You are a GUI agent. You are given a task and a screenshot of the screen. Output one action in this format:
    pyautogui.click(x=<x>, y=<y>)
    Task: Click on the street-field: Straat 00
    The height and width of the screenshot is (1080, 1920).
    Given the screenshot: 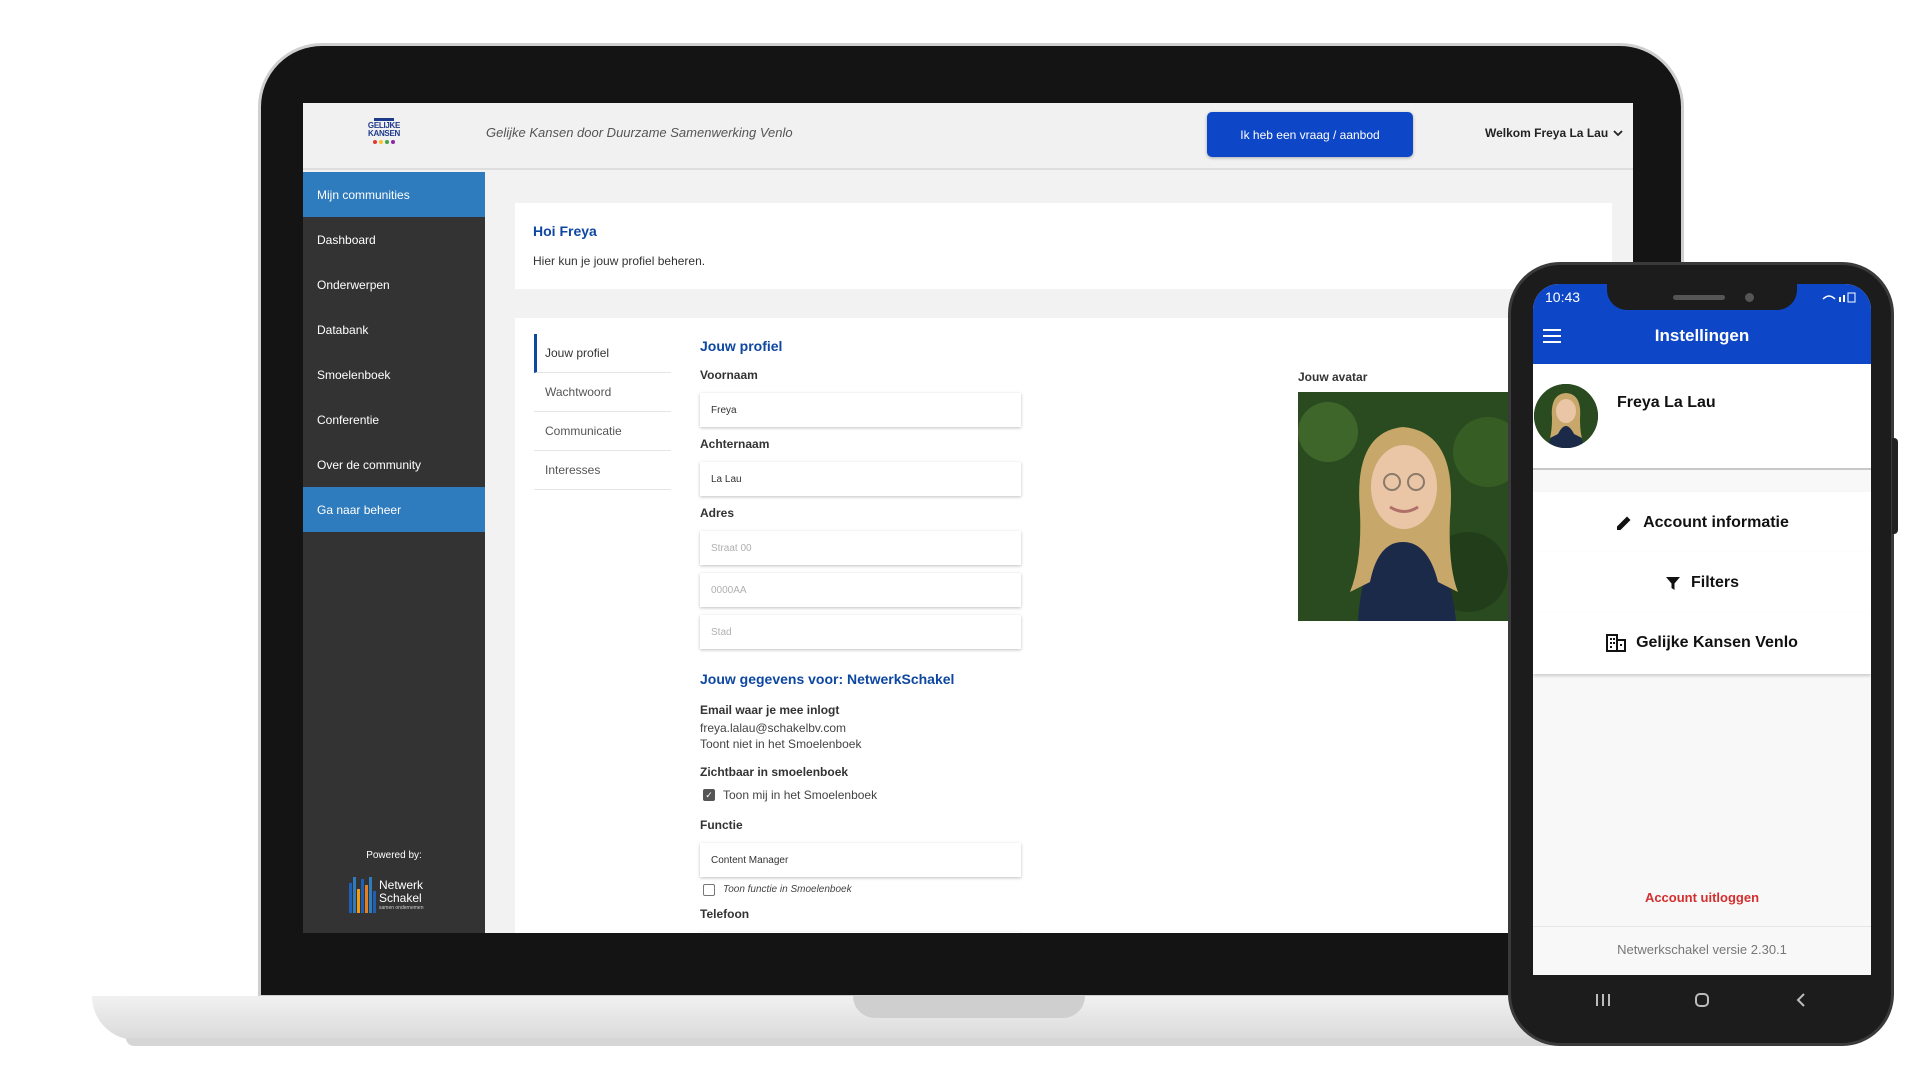 What is the action you would take?
    pyautogui.click(x=860, y=548)
    